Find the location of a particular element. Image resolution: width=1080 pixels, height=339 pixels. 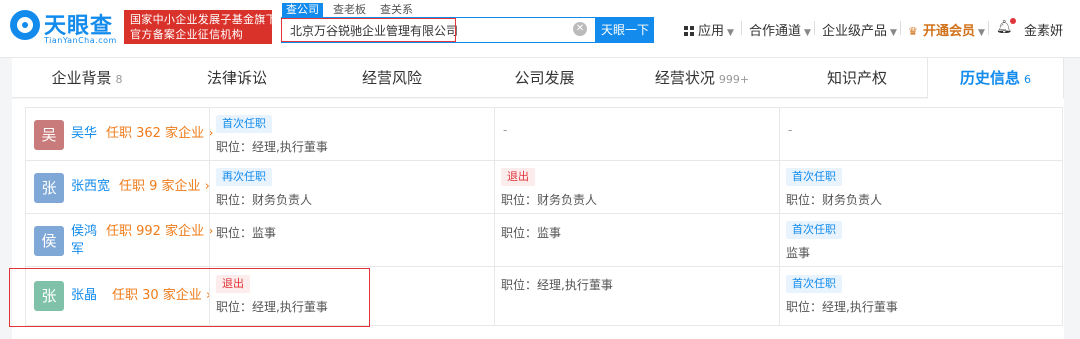

tab-count: 999+ is located at coordinates (734, 79).